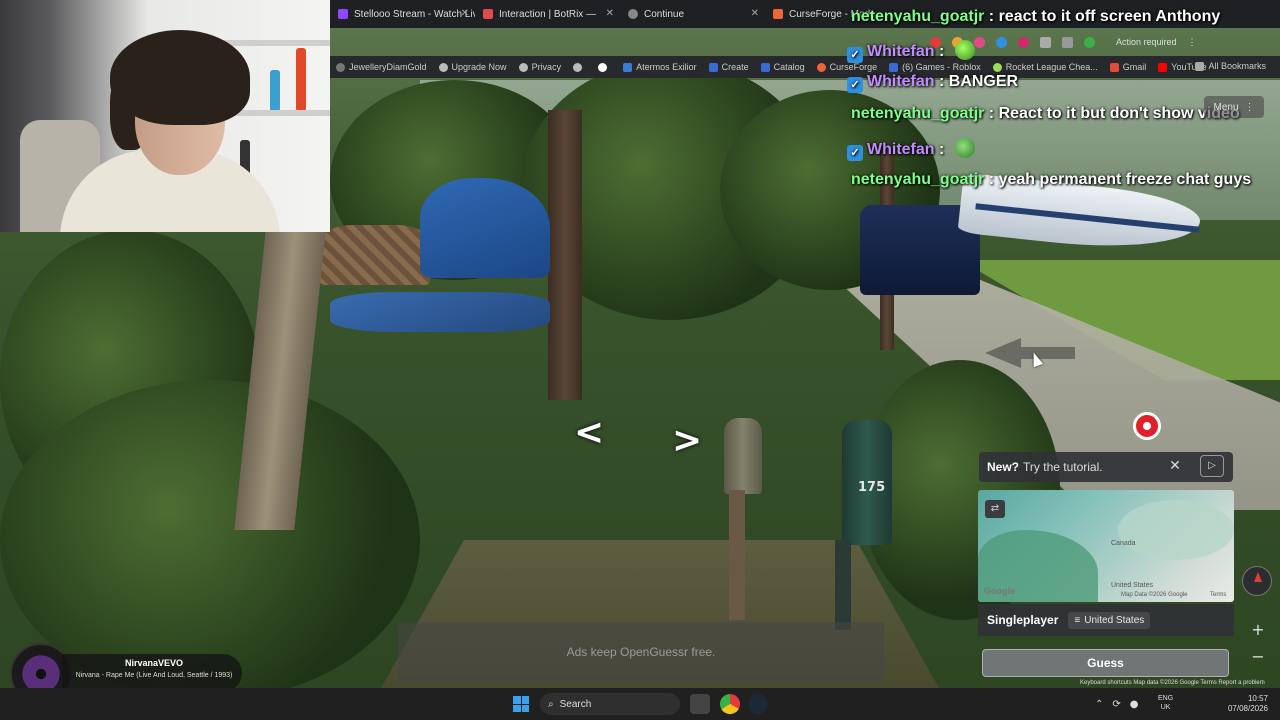 The width and height of the screenshot is (1280, 720). I want to click on sync-icon: ⟳, so click(1116, 704).